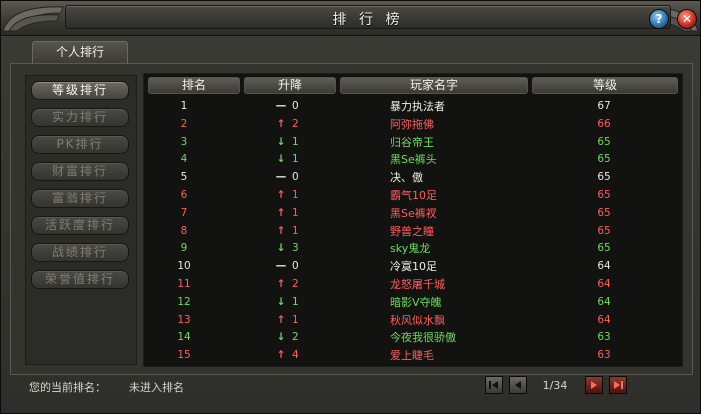  I want to click on table-row: 12 ↓ 1 暗影V夺魄 64, so click(413, 302).